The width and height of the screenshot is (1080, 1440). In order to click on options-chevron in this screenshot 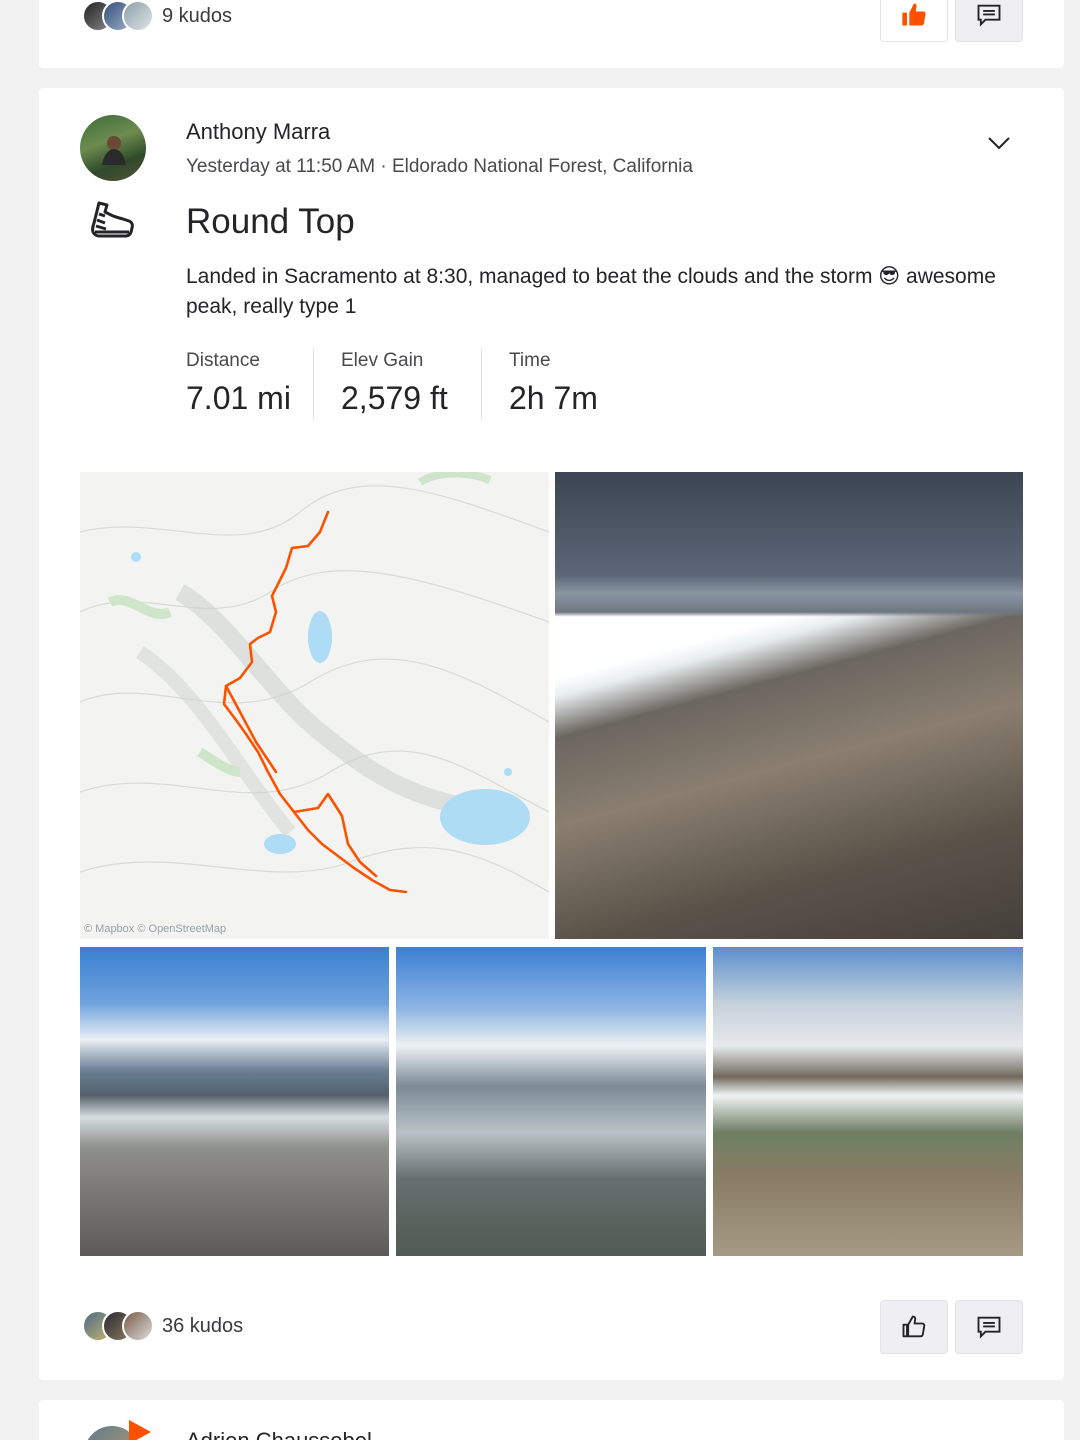, I will do `click(999, 145)`.